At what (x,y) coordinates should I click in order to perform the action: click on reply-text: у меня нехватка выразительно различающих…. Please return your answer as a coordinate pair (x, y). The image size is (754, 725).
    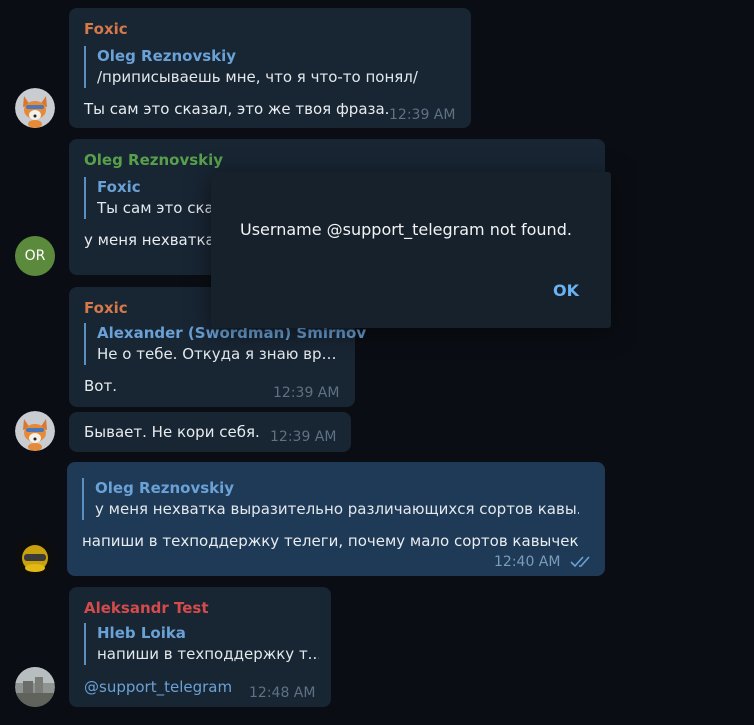
    Looking at the image, I should click on (337, 509).